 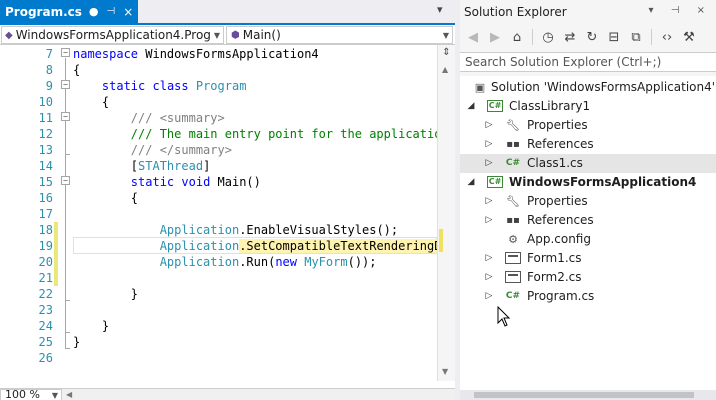 I want to click on code-line: /// </summary>, so click(x=181, y=150).